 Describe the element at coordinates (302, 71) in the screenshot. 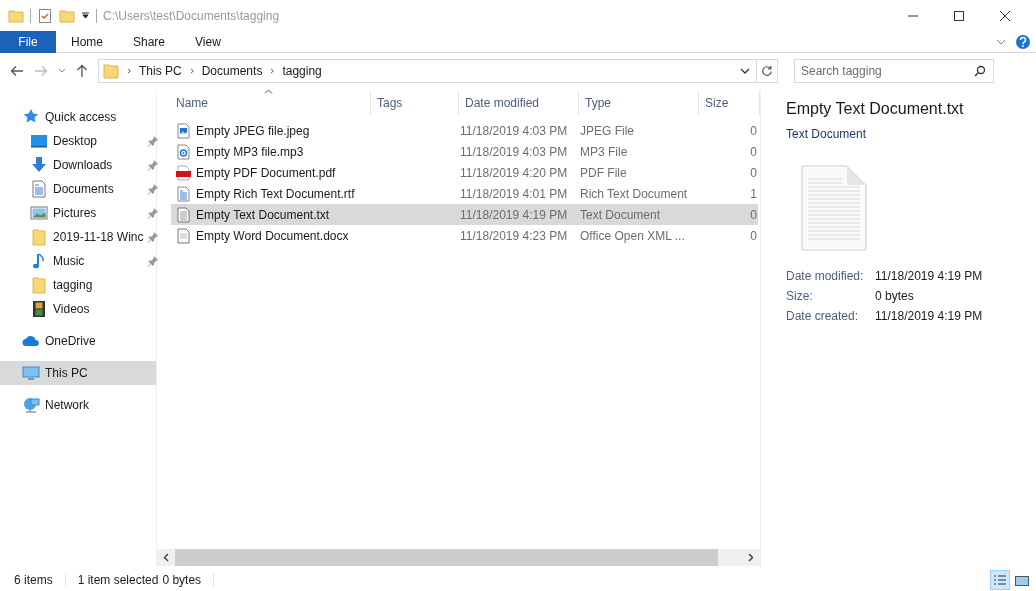

I see `breadcrumb: tagging` at that location.